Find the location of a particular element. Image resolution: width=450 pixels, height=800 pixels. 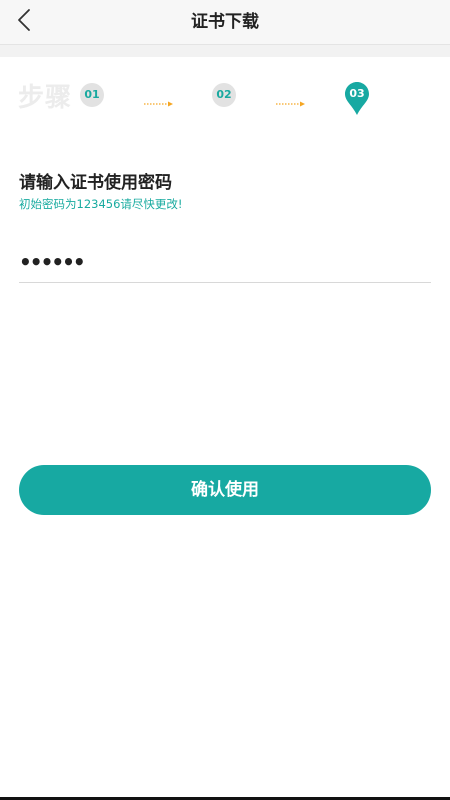

password-value: •••••• is located at coordinates (52, 262).